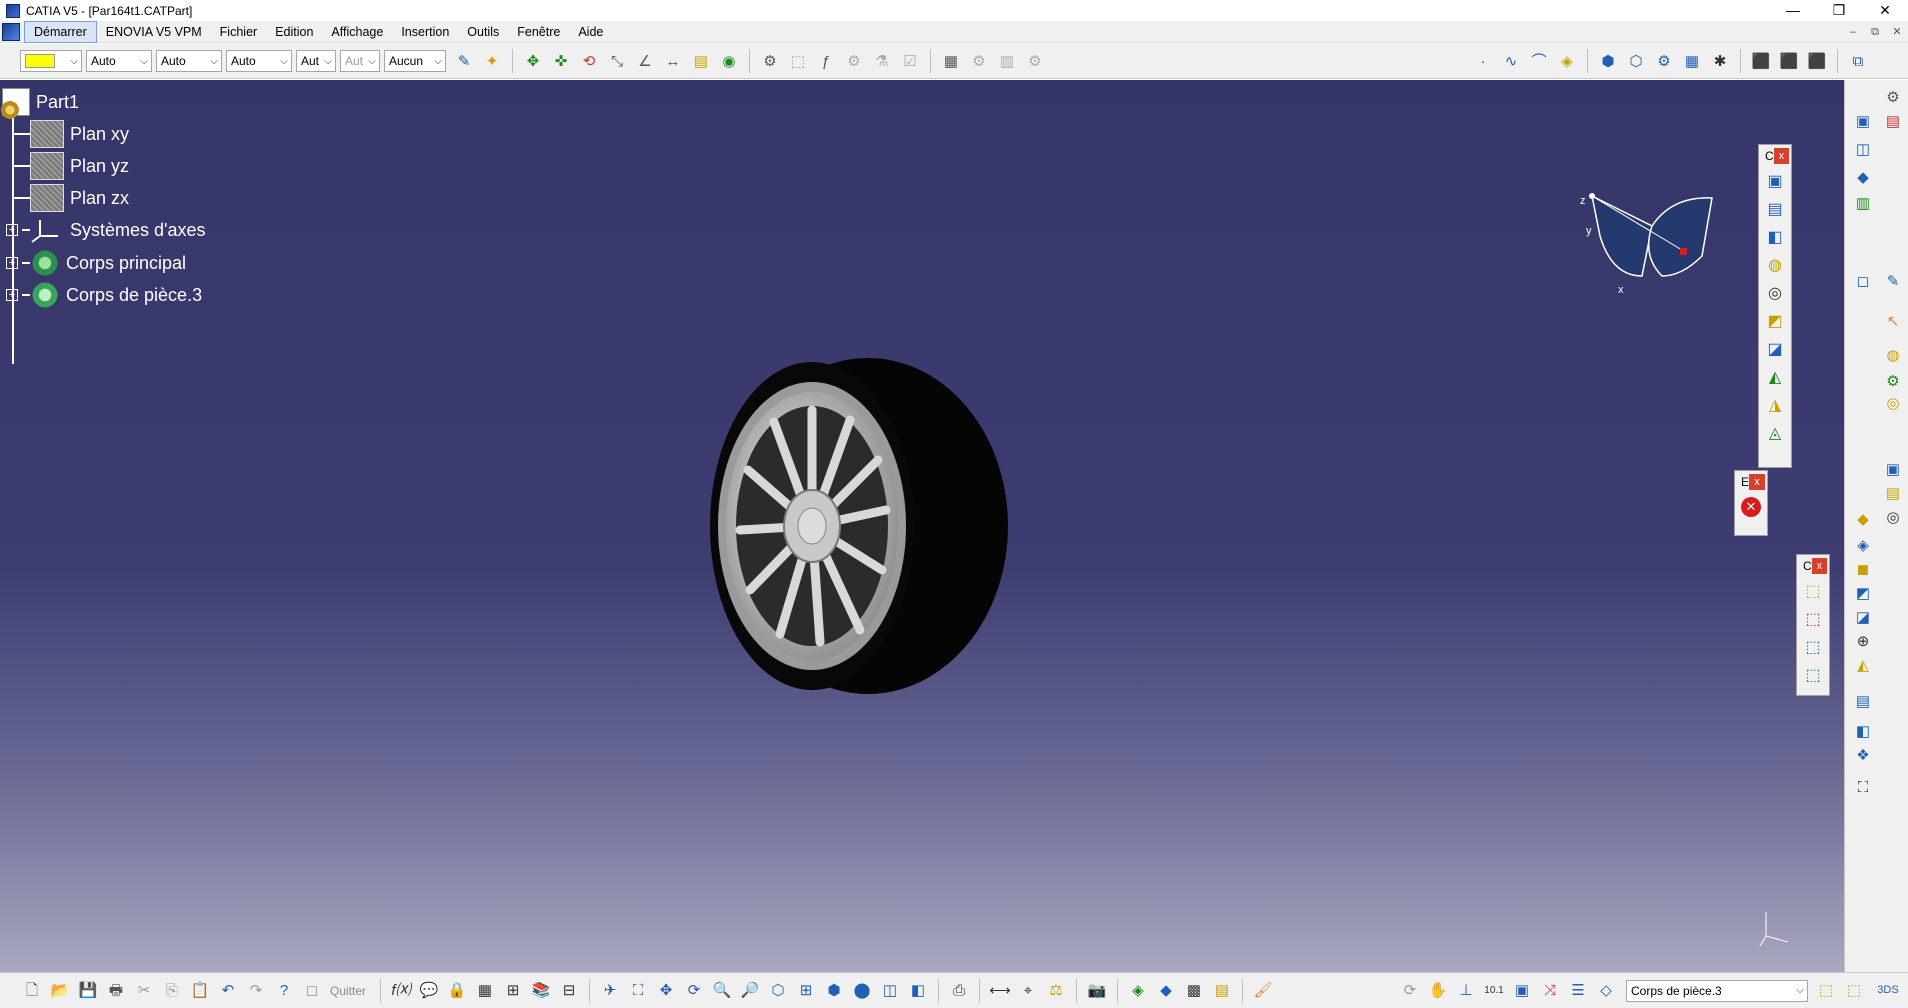  Describe the element at coordinates (1720, 61) in the screenshot. I see `tools-icon: ✱` at that location.